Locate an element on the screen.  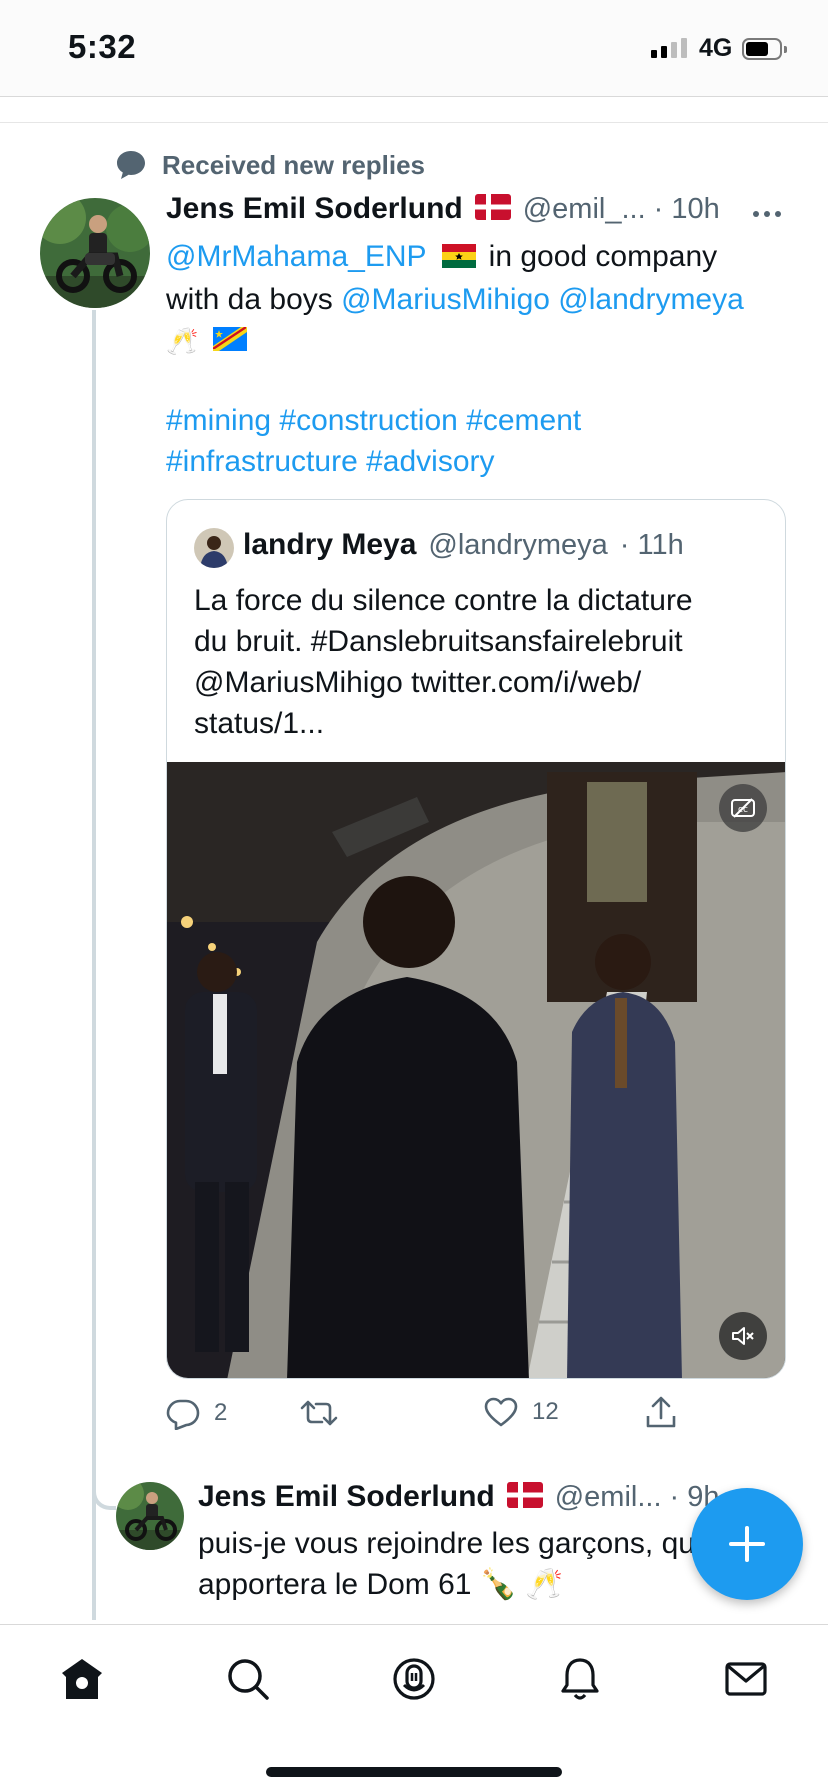
quoted-avatar is located at coordinates (214, 548).